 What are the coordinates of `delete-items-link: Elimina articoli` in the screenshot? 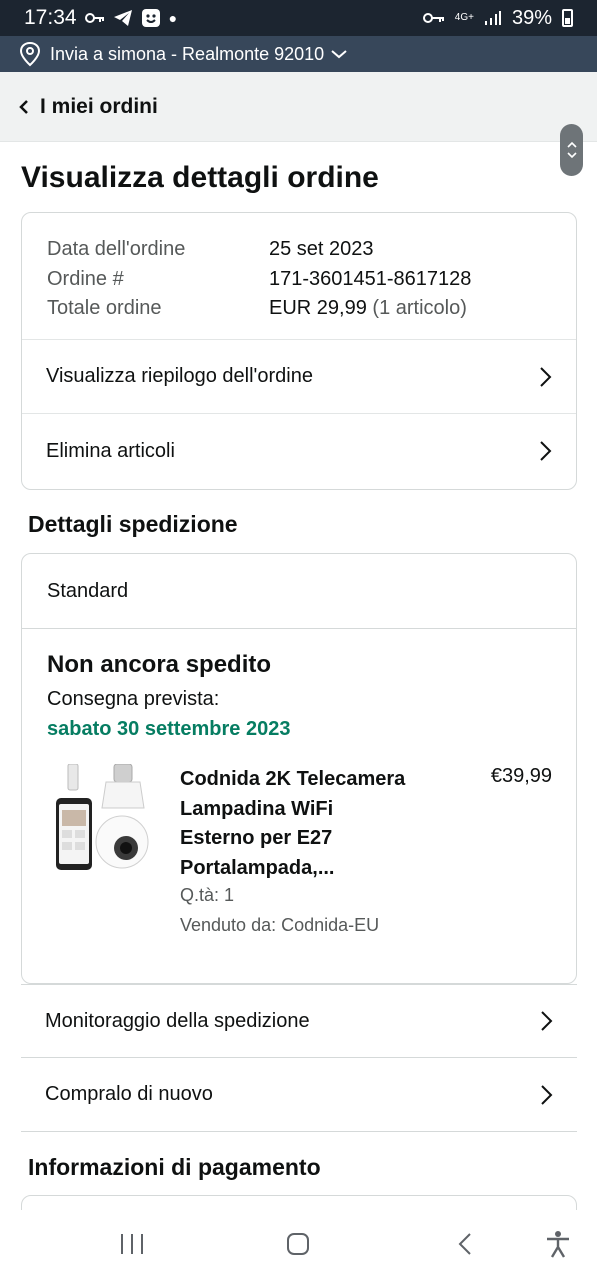 It's located at (299, 451).